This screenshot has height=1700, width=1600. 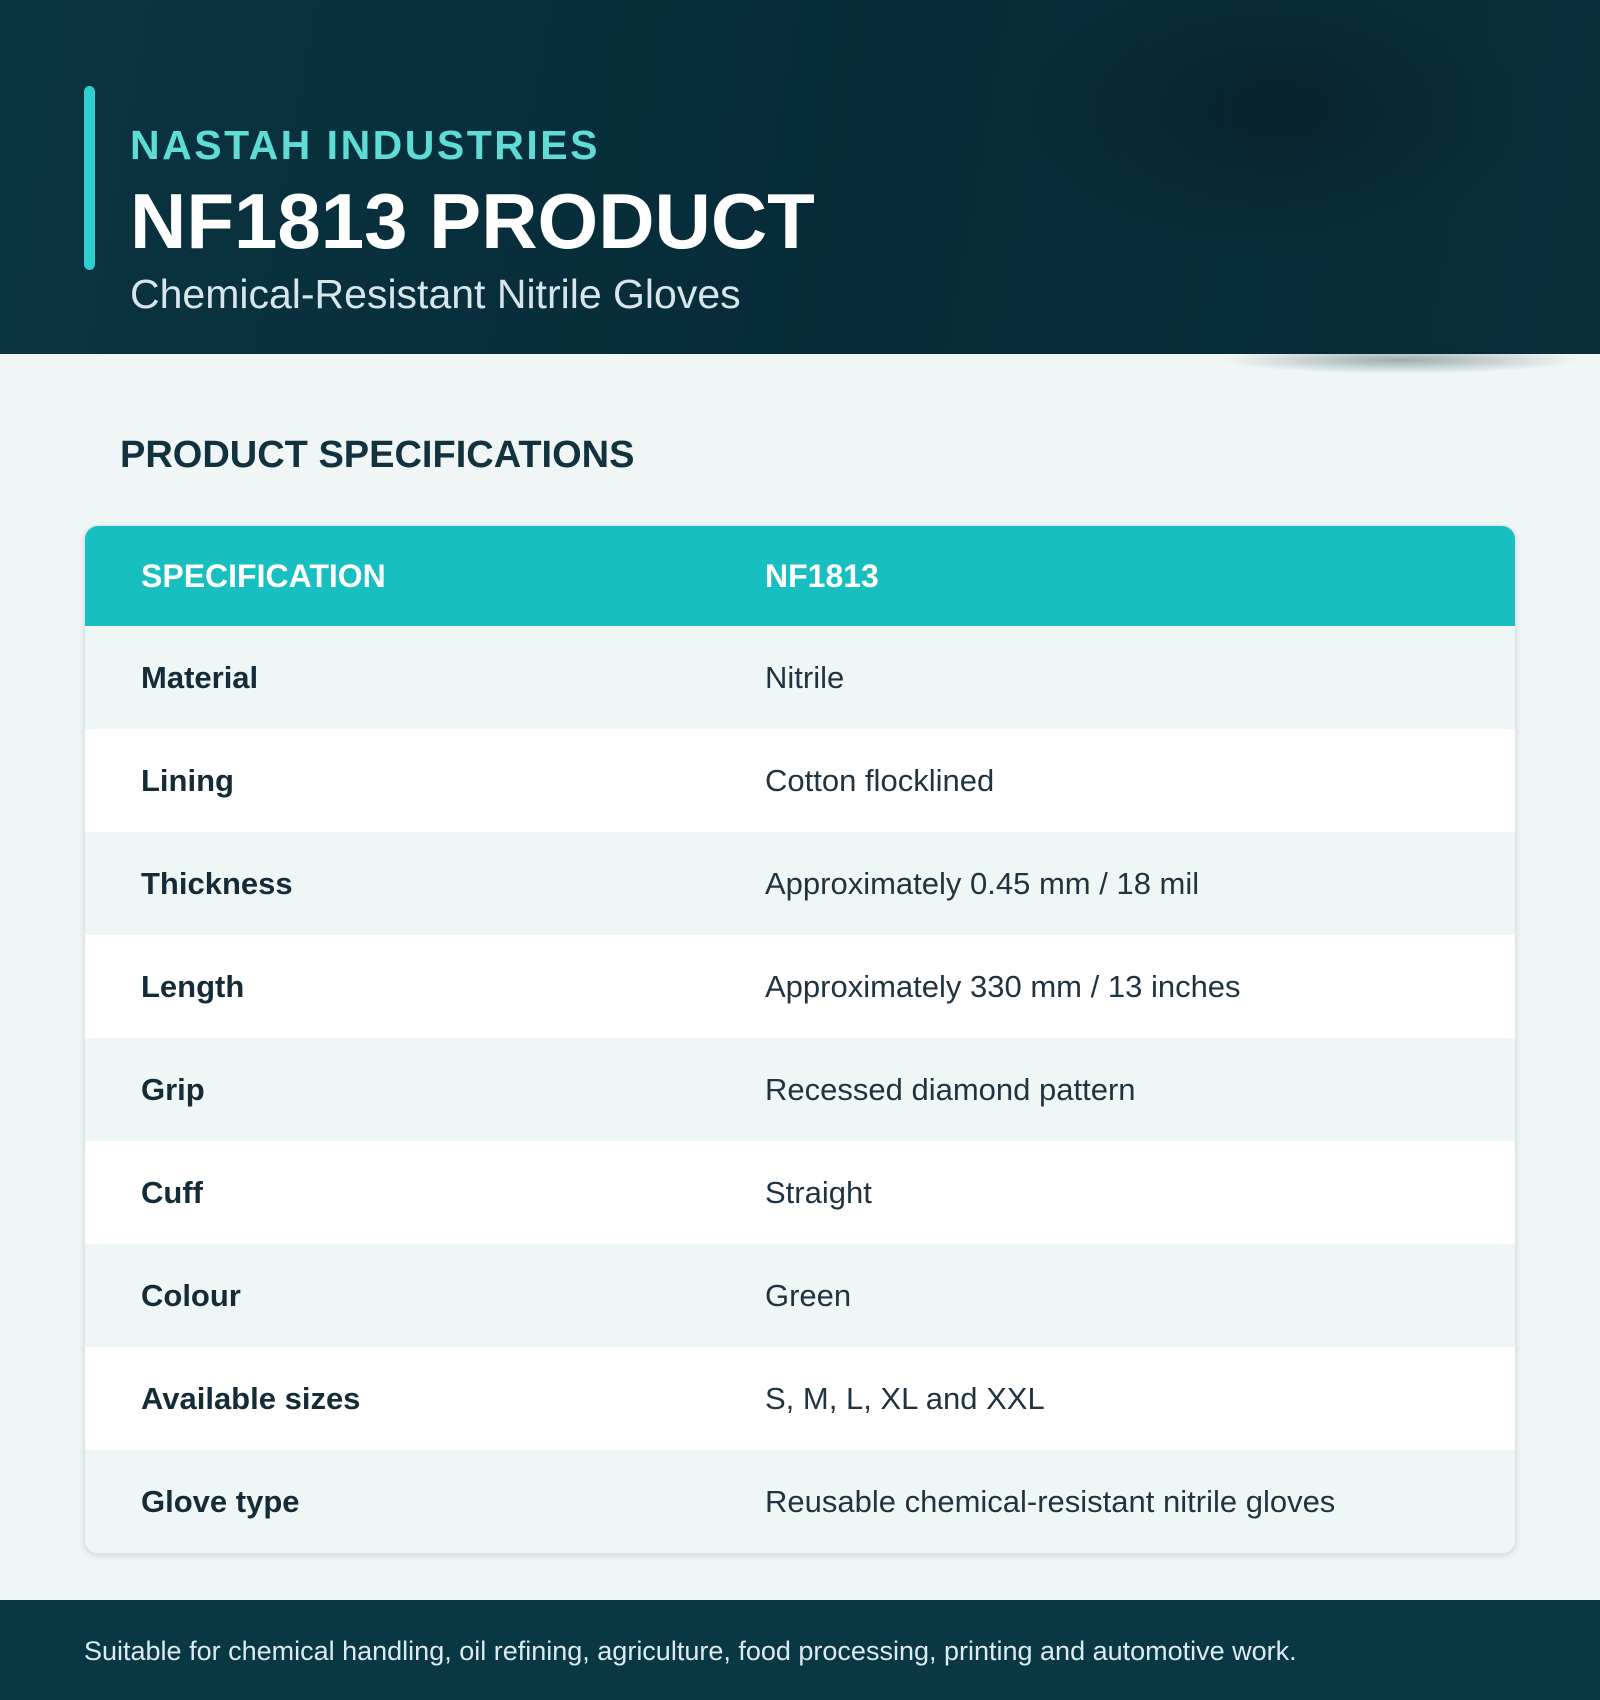 What do you see at coordinates (950, 1089) in the screenshot?
I see `row-value: Recessed diamond pattern` at bounding box center [950, 1089].